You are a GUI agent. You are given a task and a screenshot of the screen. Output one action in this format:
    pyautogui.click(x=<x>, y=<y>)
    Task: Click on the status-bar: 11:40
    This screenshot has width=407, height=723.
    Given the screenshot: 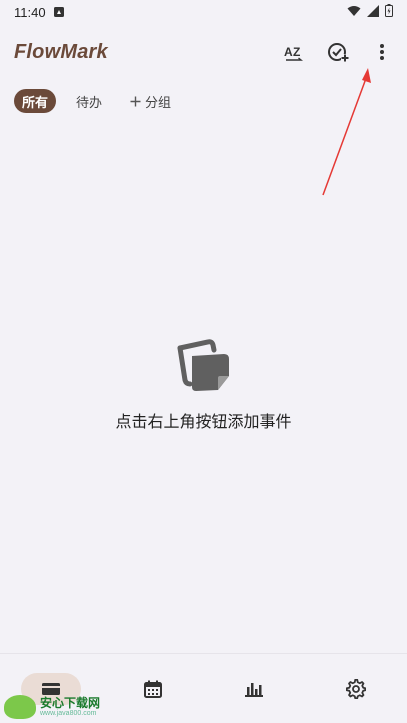 What is the action you would take?
    pyautogui.click(x=203, y=12)
    